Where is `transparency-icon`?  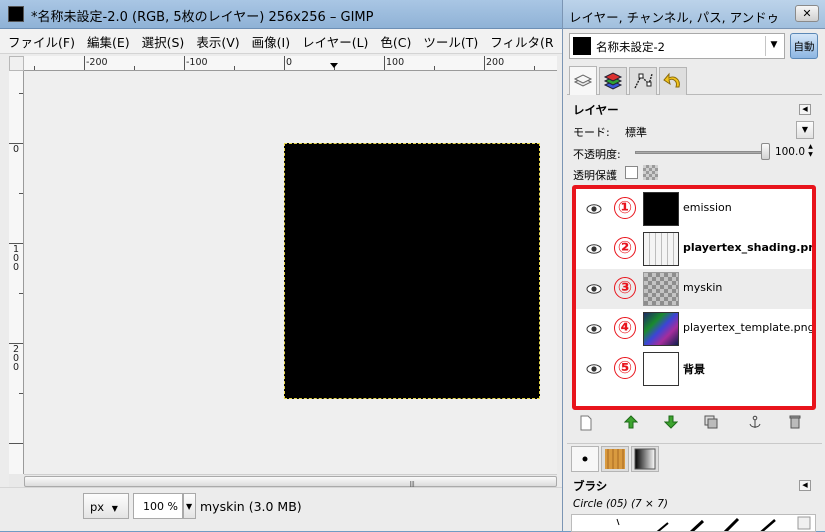
transparency-icon is located at coordinates (650, 172).